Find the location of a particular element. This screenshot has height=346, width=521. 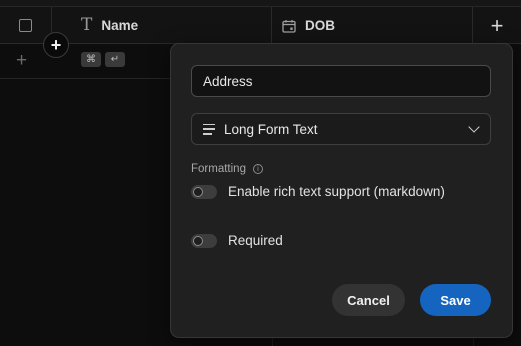

command-key-icon: ⌘ is located at coordinates (91, 59).